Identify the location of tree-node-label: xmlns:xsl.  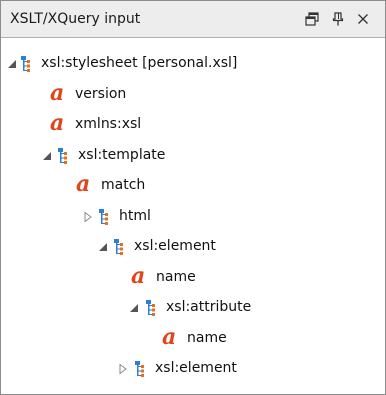
(108, 124).